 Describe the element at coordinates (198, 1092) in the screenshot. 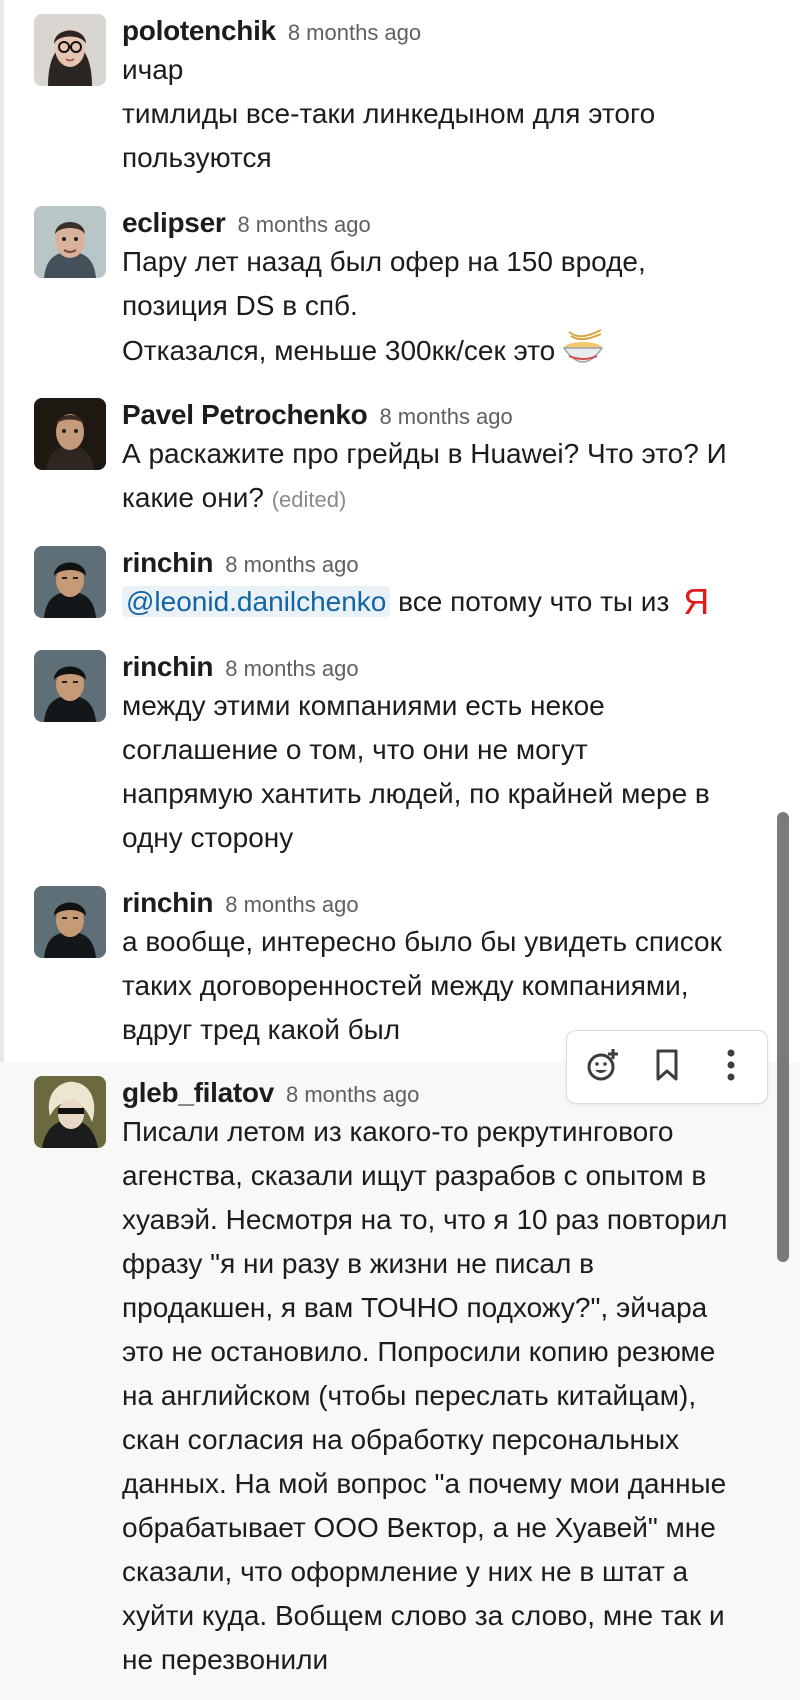

I see `author-name: gleb_filatov` at that location.